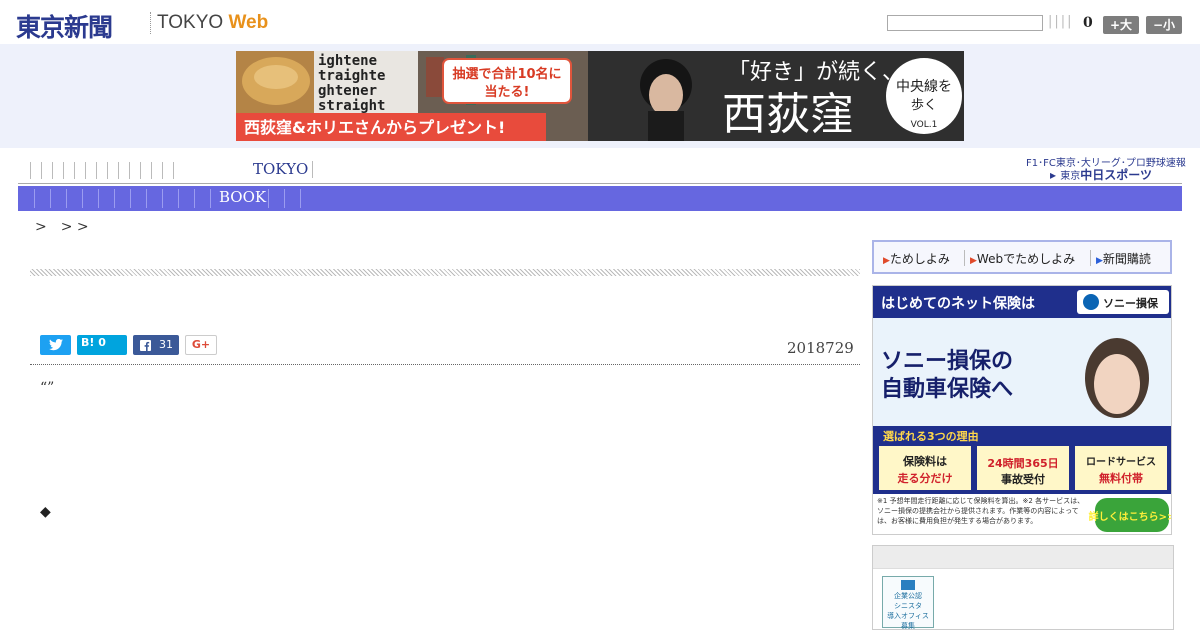  I want to click on ad-word-4: straight, so click(351, 106).